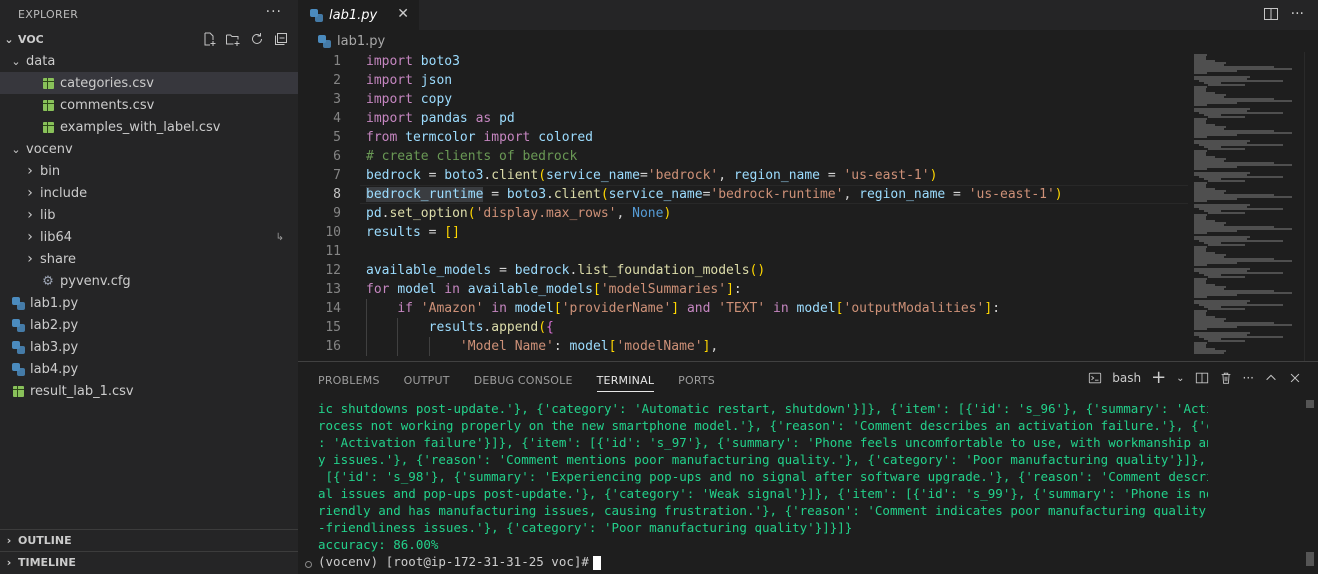 Image resolution: width=1318 pixels, height=574 pixels. I want to click on tab-problems: PROBLEMS, so click(349, 380).